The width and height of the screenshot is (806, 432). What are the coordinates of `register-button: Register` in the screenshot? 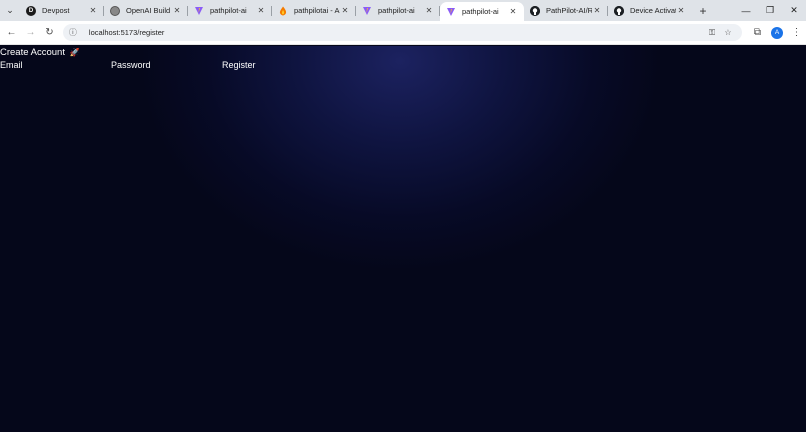 It's located at (239, 65).